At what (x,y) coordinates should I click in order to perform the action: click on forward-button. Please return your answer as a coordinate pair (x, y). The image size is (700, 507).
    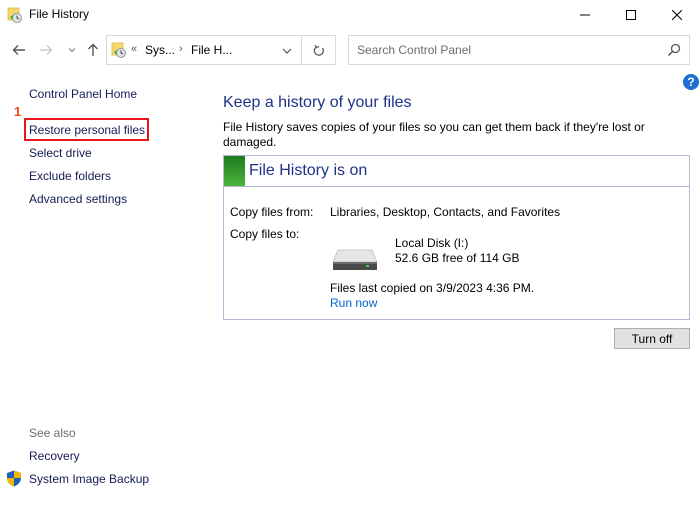
    Looking at the image, I should click on (46, 50).